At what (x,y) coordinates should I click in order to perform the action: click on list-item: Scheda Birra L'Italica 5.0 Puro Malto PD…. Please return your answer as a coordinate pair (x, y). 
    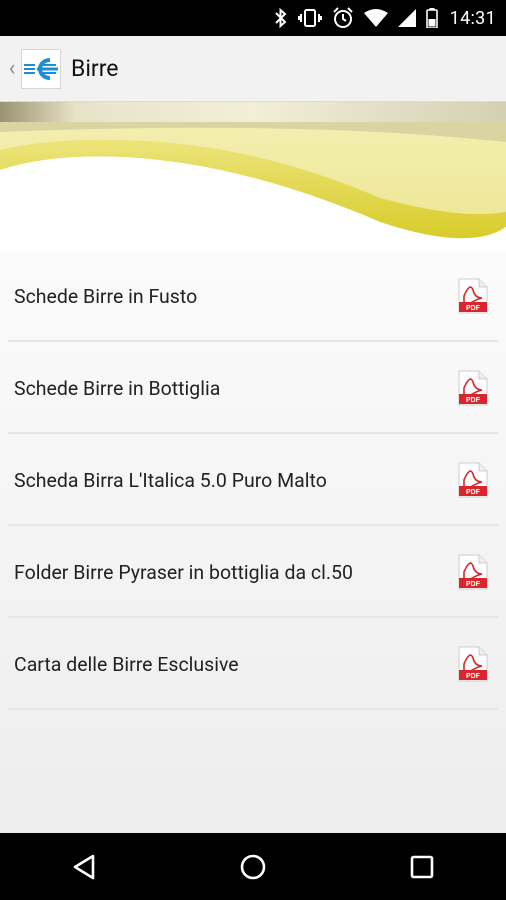
    Looking at the image, I should click on (253, 480).